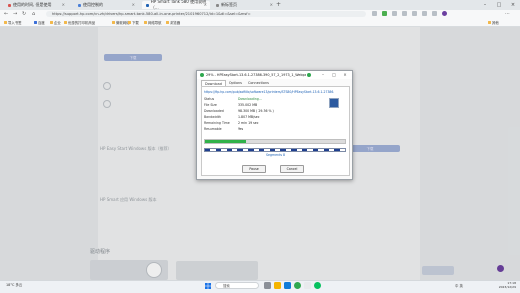 This screenshot has width=520, height=293. What do you see at coordinates (459, 285) in the screenshot?
I see `tray-language: 中 英` at bounding box center [459, 285].